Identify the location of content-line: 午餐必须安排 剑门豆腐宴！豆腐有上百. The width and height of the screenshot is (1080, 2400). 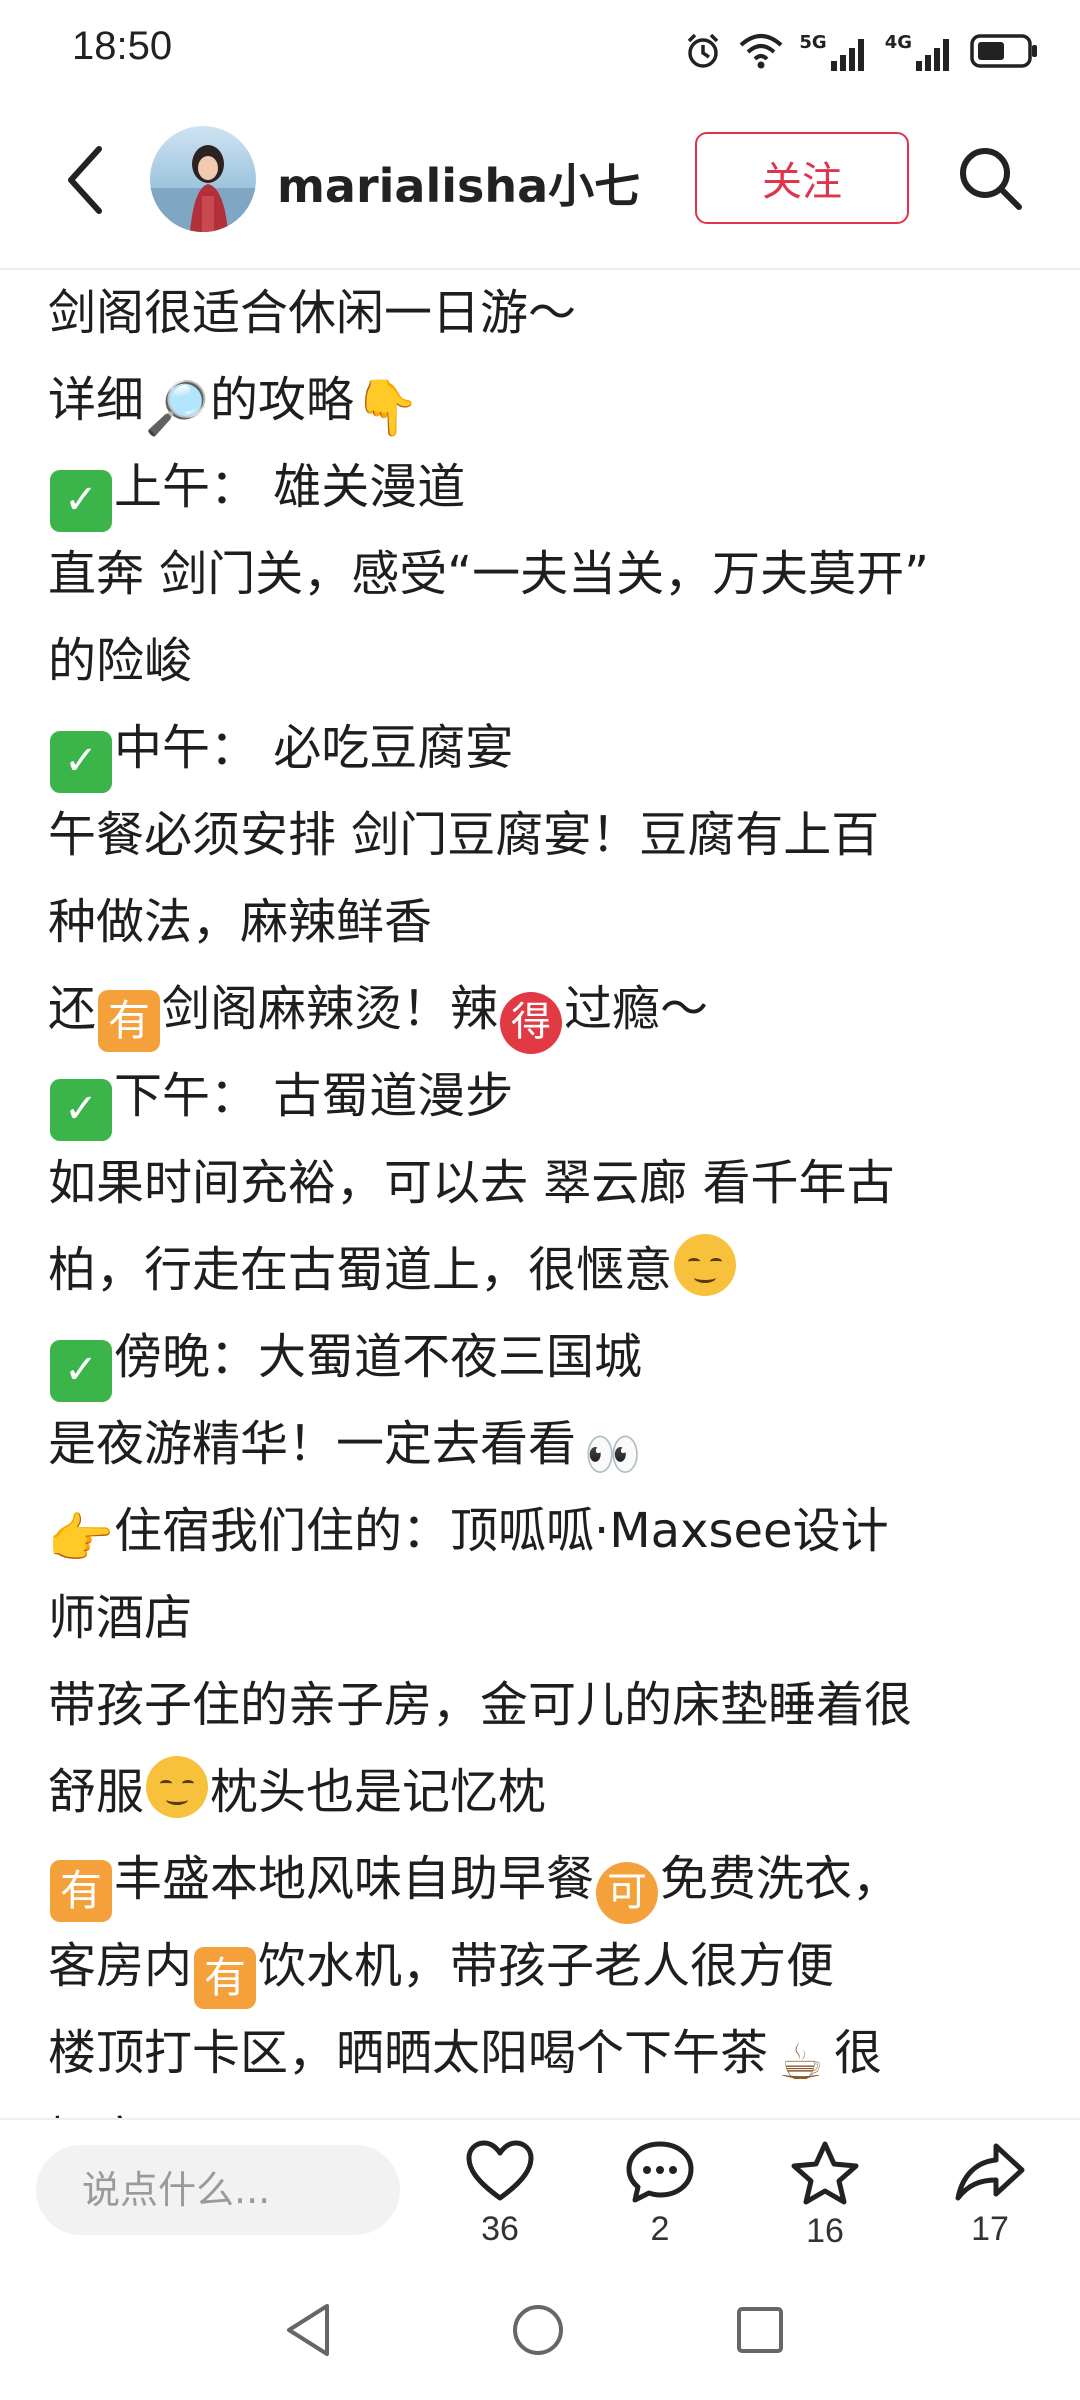
(543, 835).